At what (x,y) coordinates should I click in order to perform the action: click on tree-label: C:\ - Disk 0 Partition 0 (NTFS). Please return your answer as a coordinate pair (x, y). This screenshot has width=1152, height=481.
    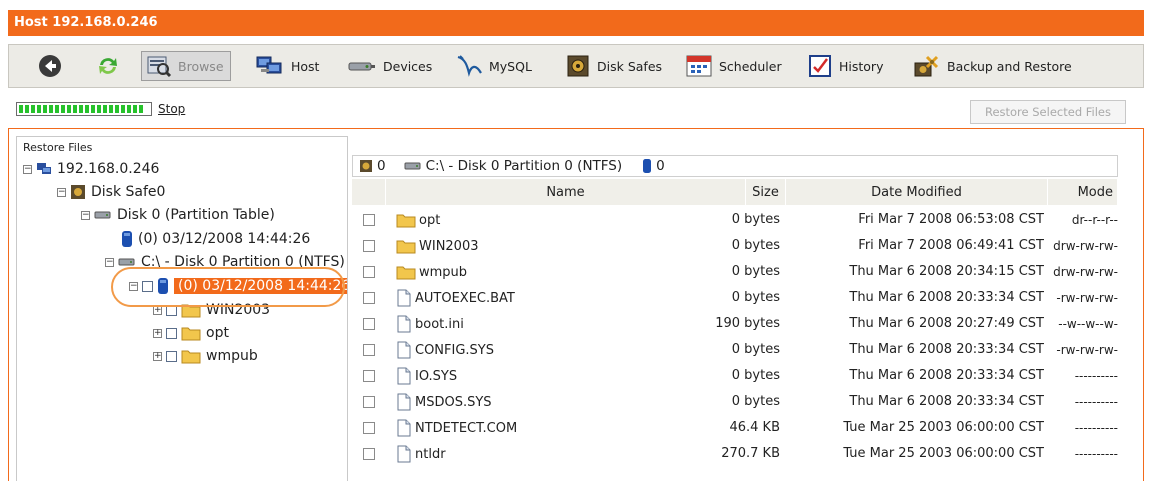
    Looking at the image, I should click on (243, 262).